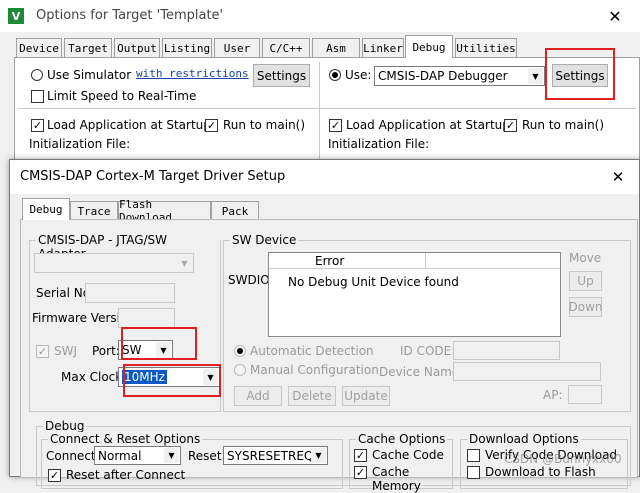  What do you see at coordinates (258, 396) in the screenshot?
I see `add-button: Add` at bounding box center [258, 396].